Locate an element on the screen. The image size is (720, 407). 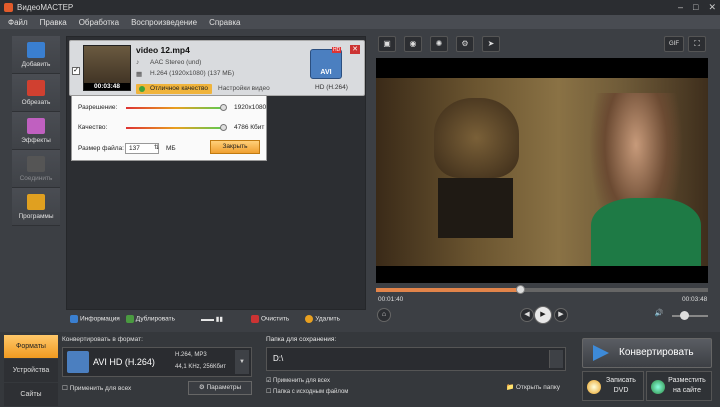
file-checkbox: ✓ is located at coordinates (76, 71).